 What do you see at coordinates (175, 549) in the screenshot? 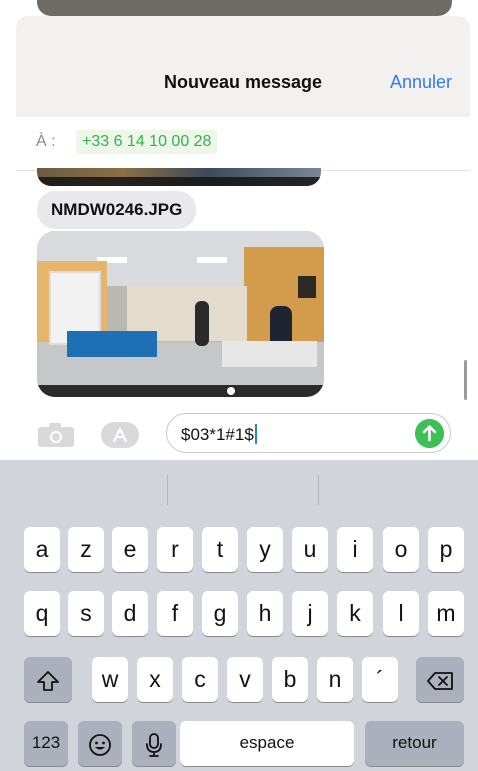
I see `key-r: r` at bounding box center [175, 549].